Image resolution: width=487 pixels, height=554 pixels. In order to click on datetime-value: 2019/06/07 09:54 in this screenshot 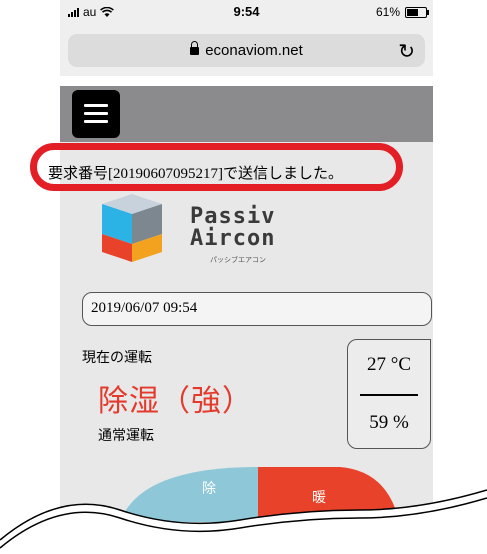, I will do `click(144, 308)`.